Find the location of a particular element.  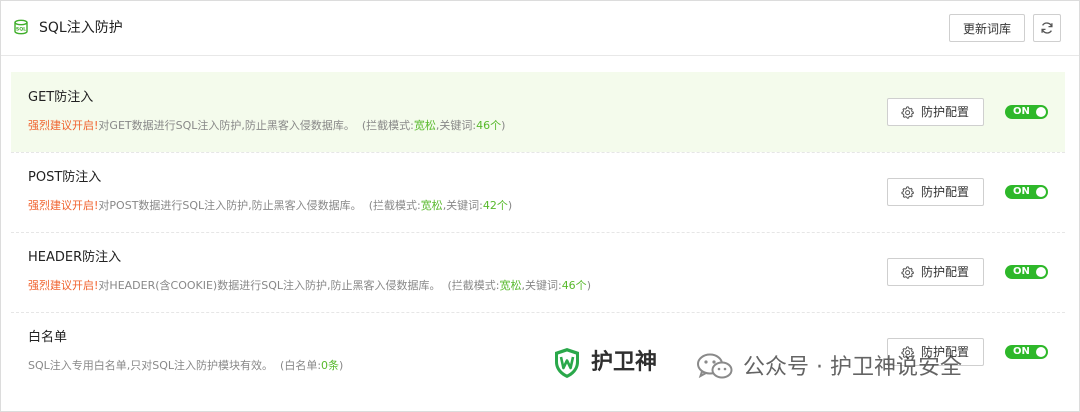

whitelist-prefix: (白名单: is located at coordinates (301, 365).